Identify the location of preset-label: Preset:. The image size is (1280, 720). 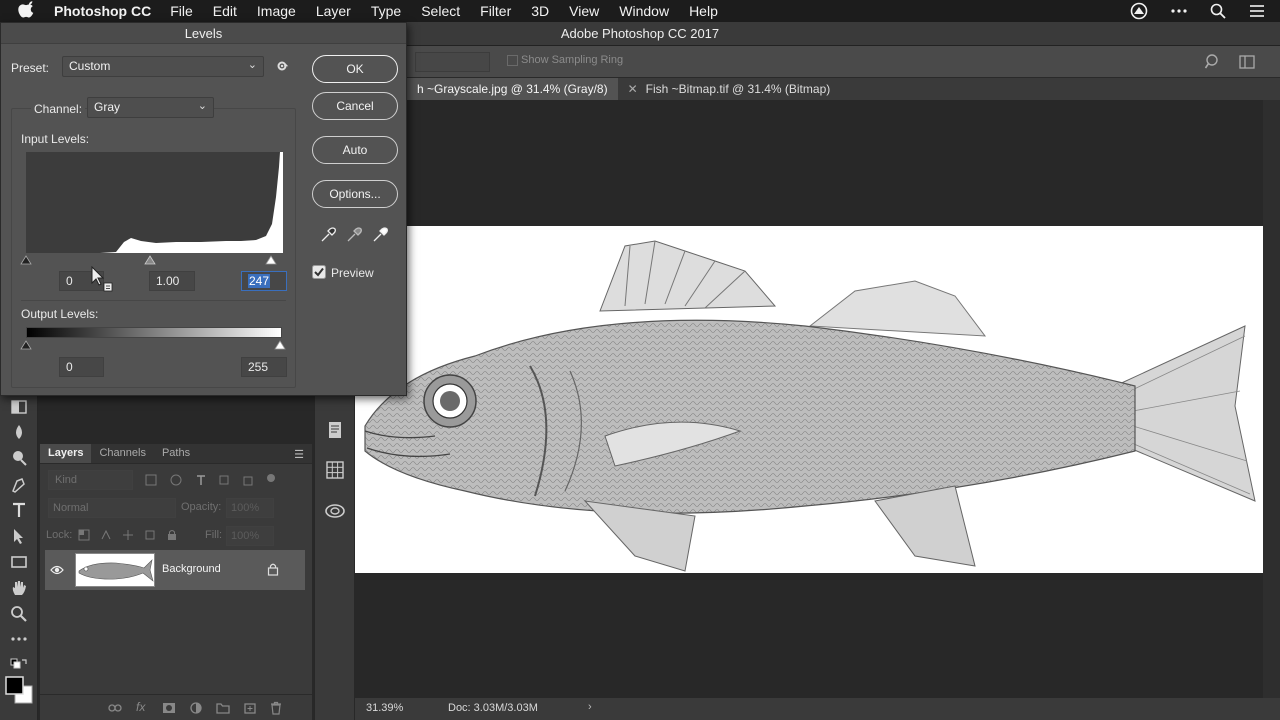
(30, 68).